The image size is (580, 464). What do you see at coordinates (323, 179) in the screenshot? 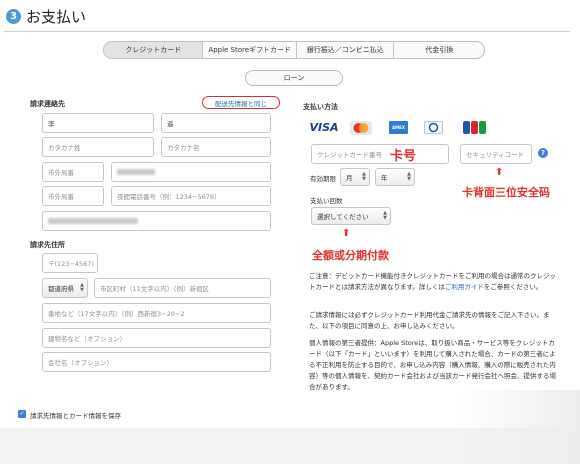
I see `expiry-label: 有効期限` at bounding box center [323, 179].